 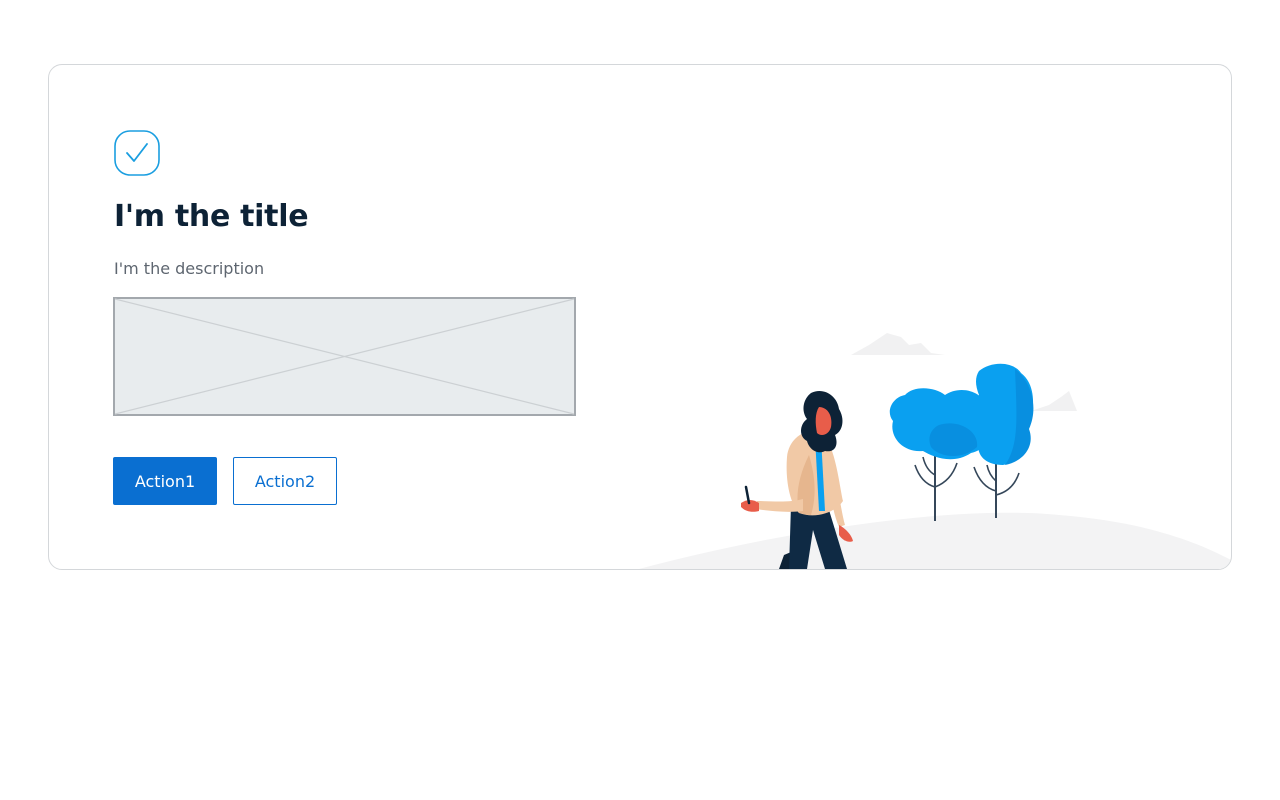 I want to click on action1-button: Action1, so click(x=165, y=481).